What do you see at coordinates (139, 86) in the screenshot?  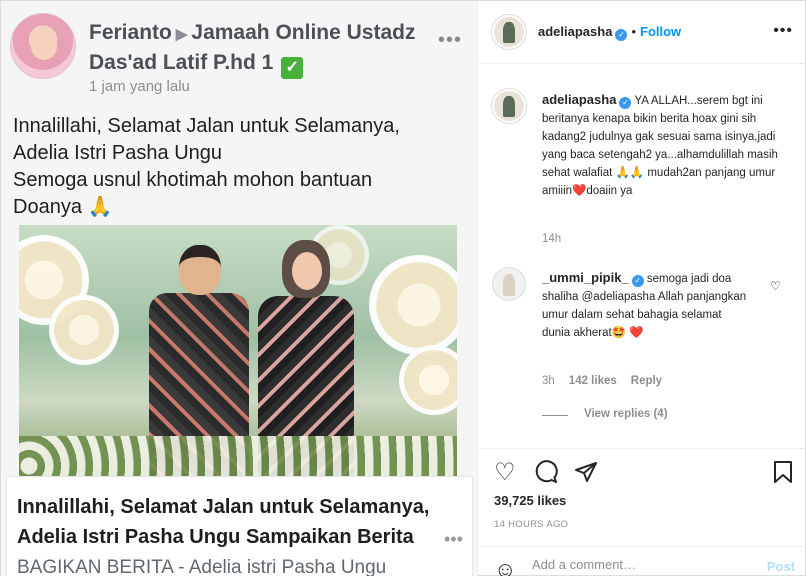 I see `fb-post-time: 1 jam yang lalu` at bounding box center [139, 86].